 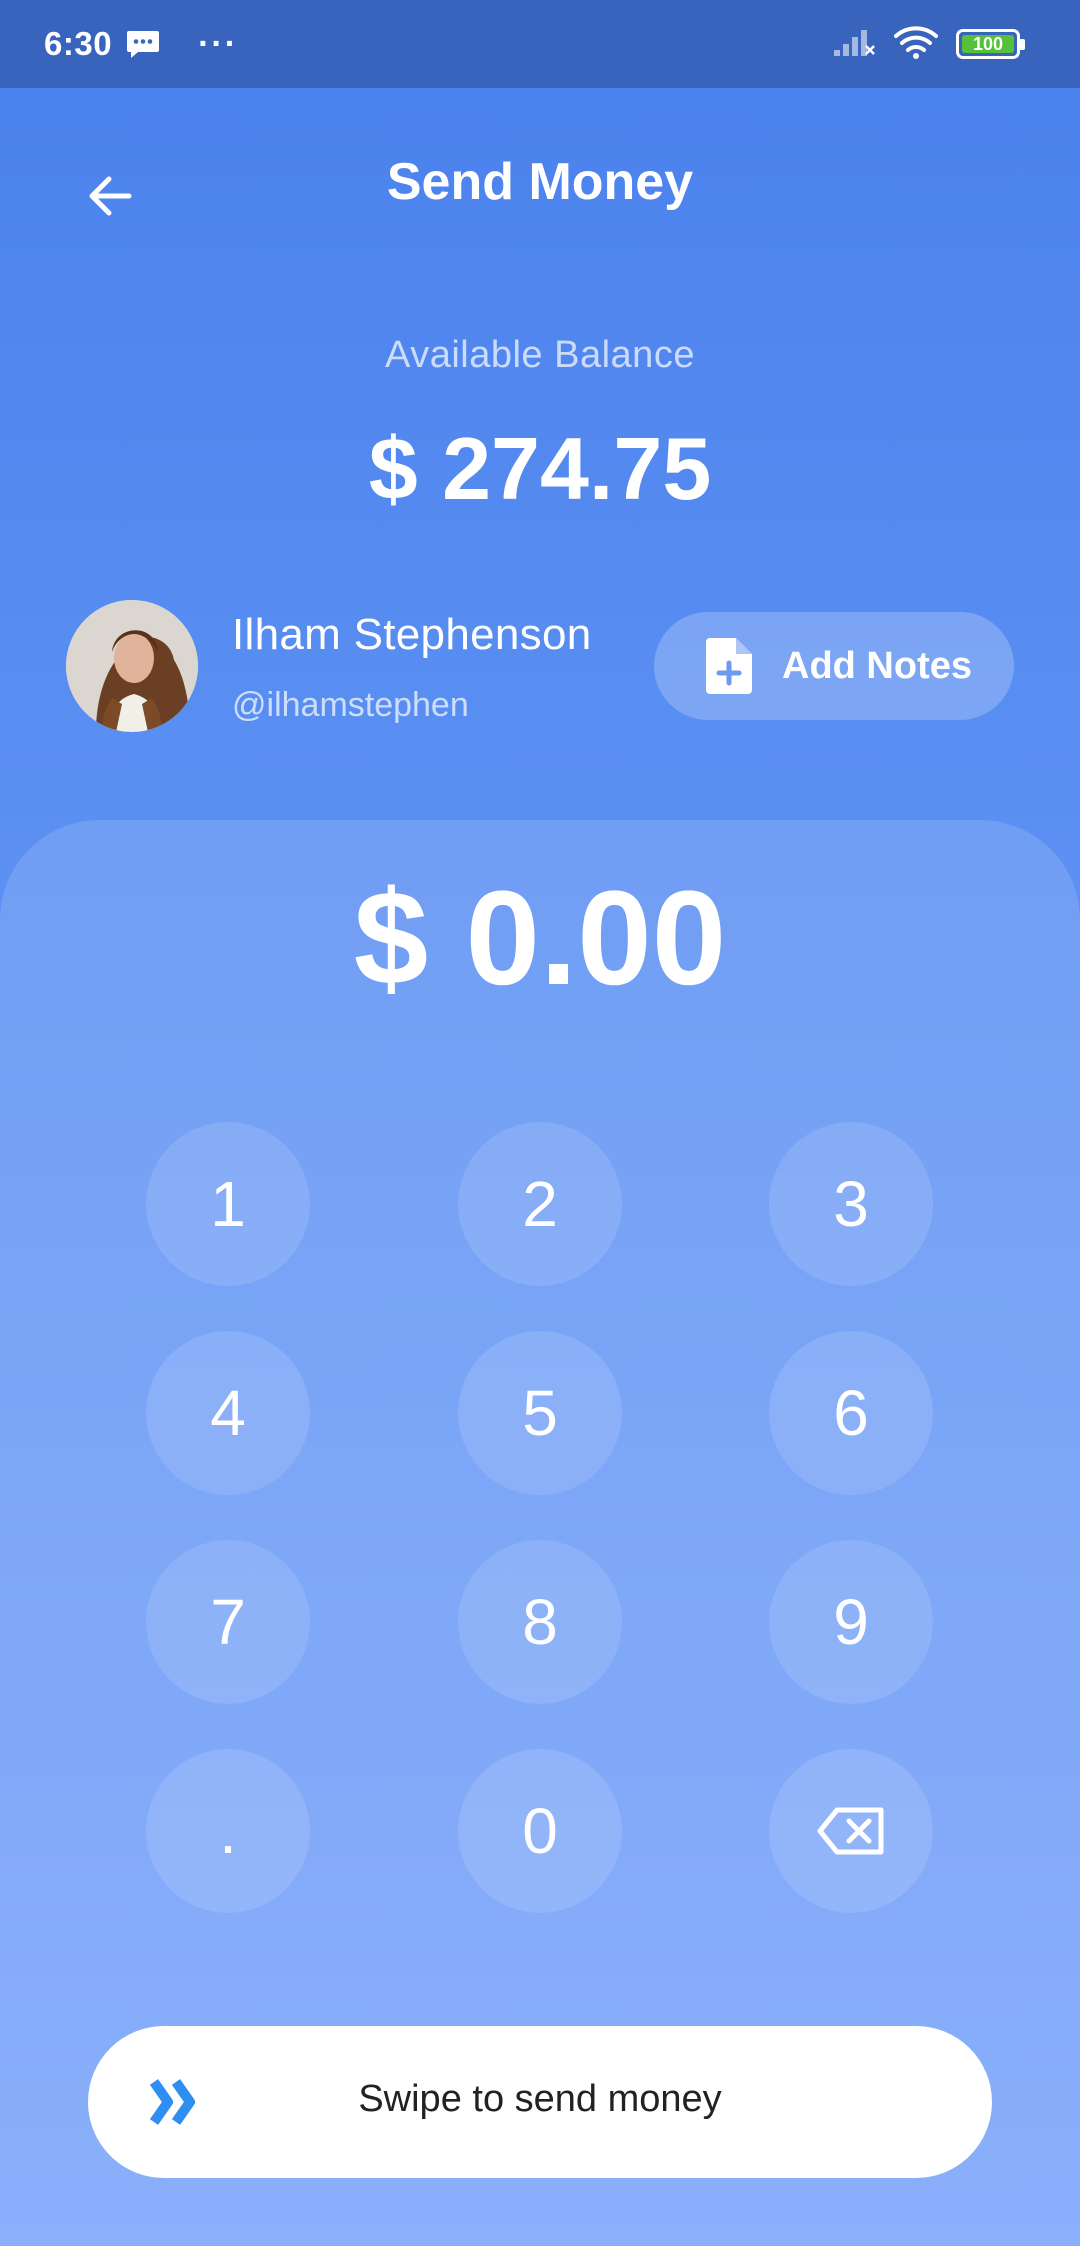 I want to click on amount-display: $ 0.00, so click(x=540, y=938).